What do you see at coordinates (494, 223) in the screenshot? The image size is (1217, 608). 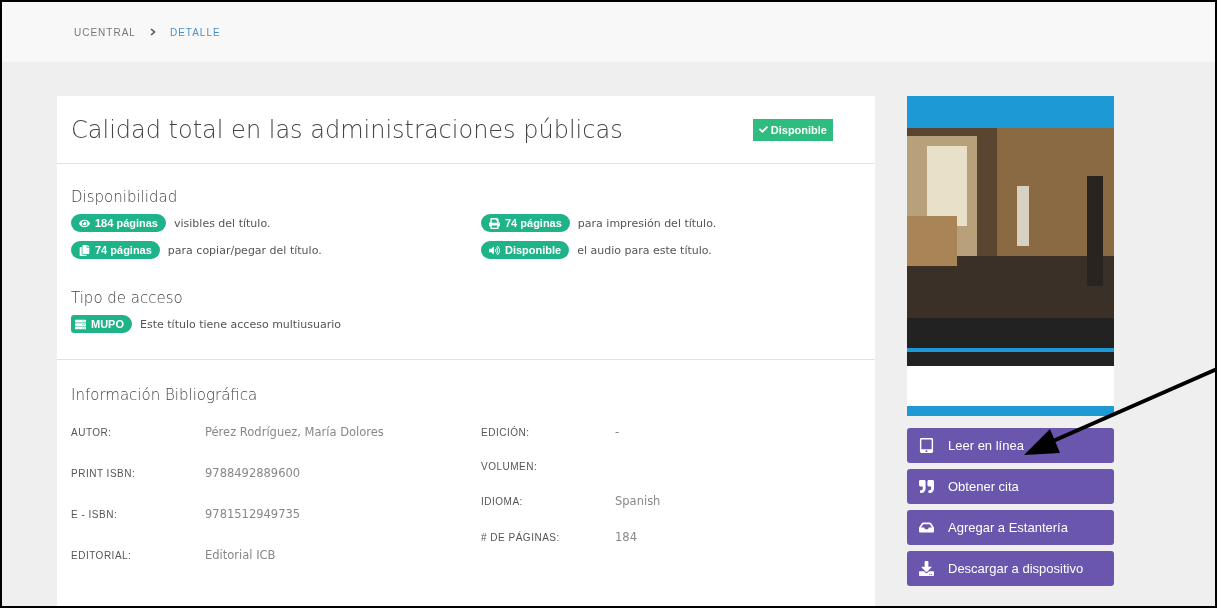 I see `printer-icon` at bounding box center [494, 223].